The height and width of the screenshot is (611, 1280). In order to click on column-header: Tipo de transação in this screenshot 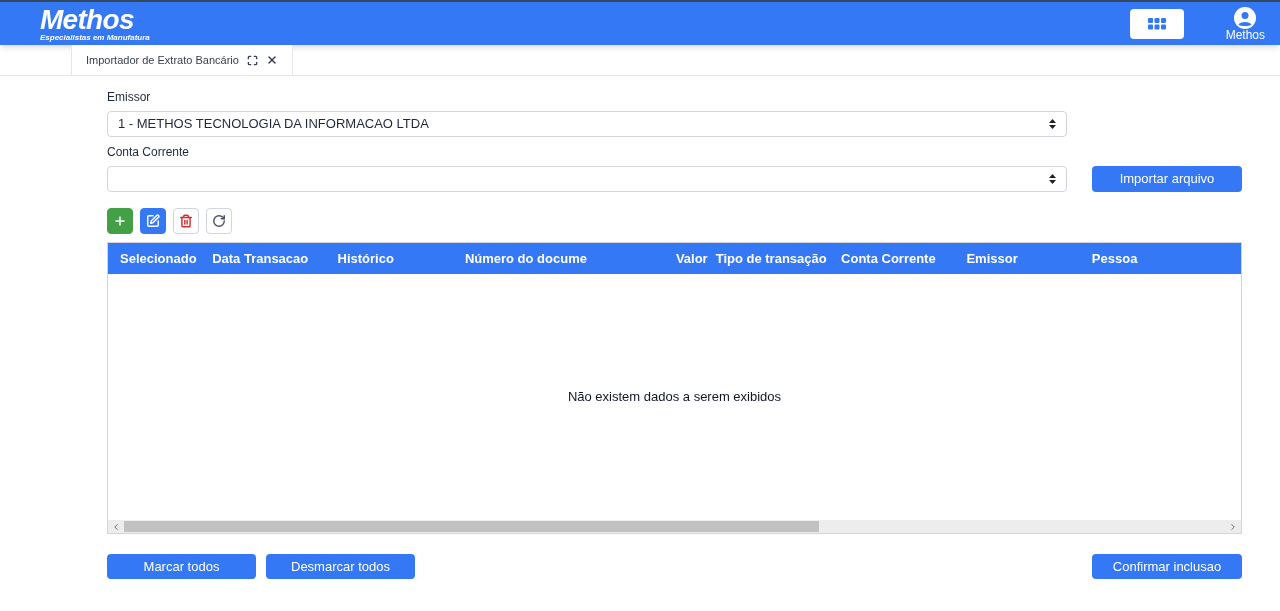, I will do `click(778, 258)`.